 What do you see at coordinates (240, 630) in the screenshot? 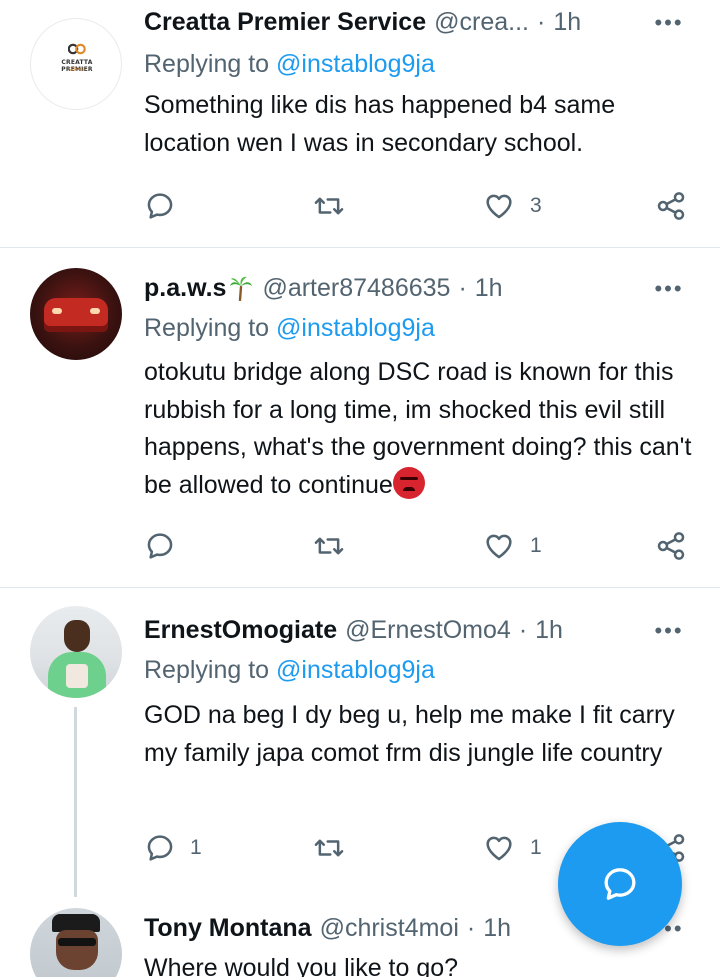
I see `display-name: ErnestOmogiate` at bounding box center [240, 630].